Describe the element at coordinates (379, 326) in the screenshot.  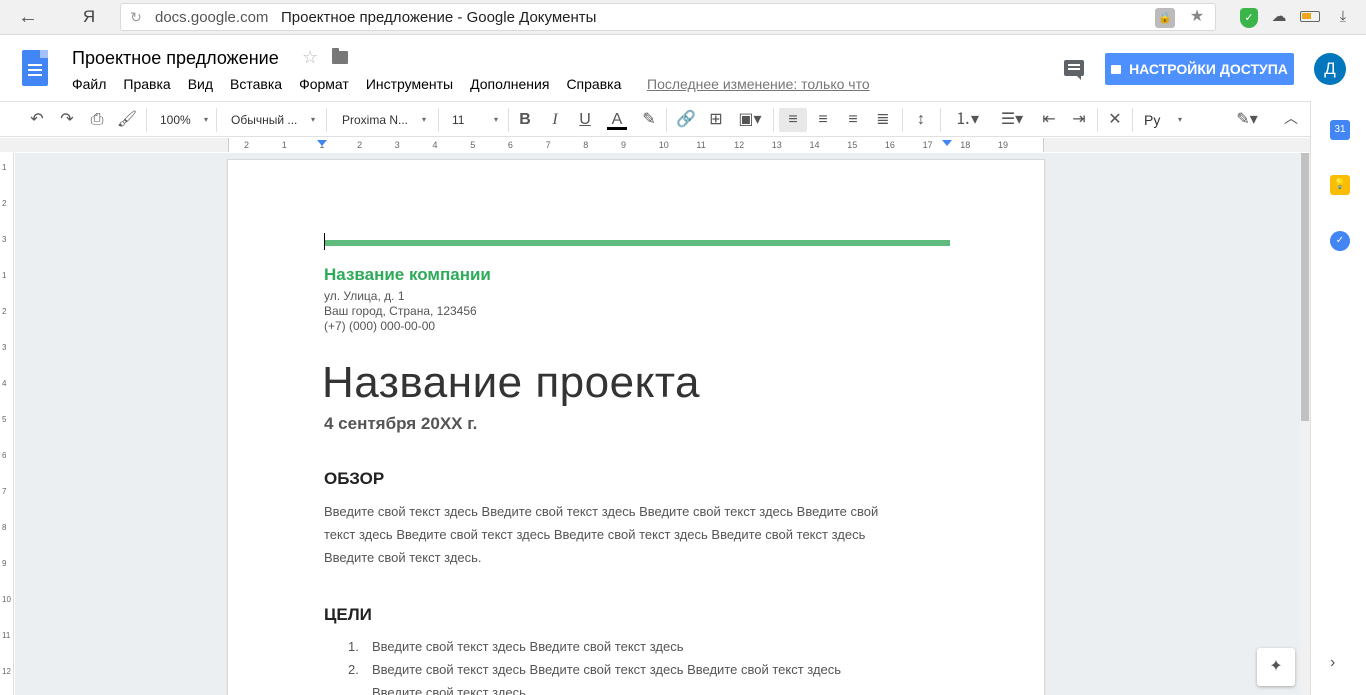
I see `phone: (+7) (000) 000-00-00` at that location.